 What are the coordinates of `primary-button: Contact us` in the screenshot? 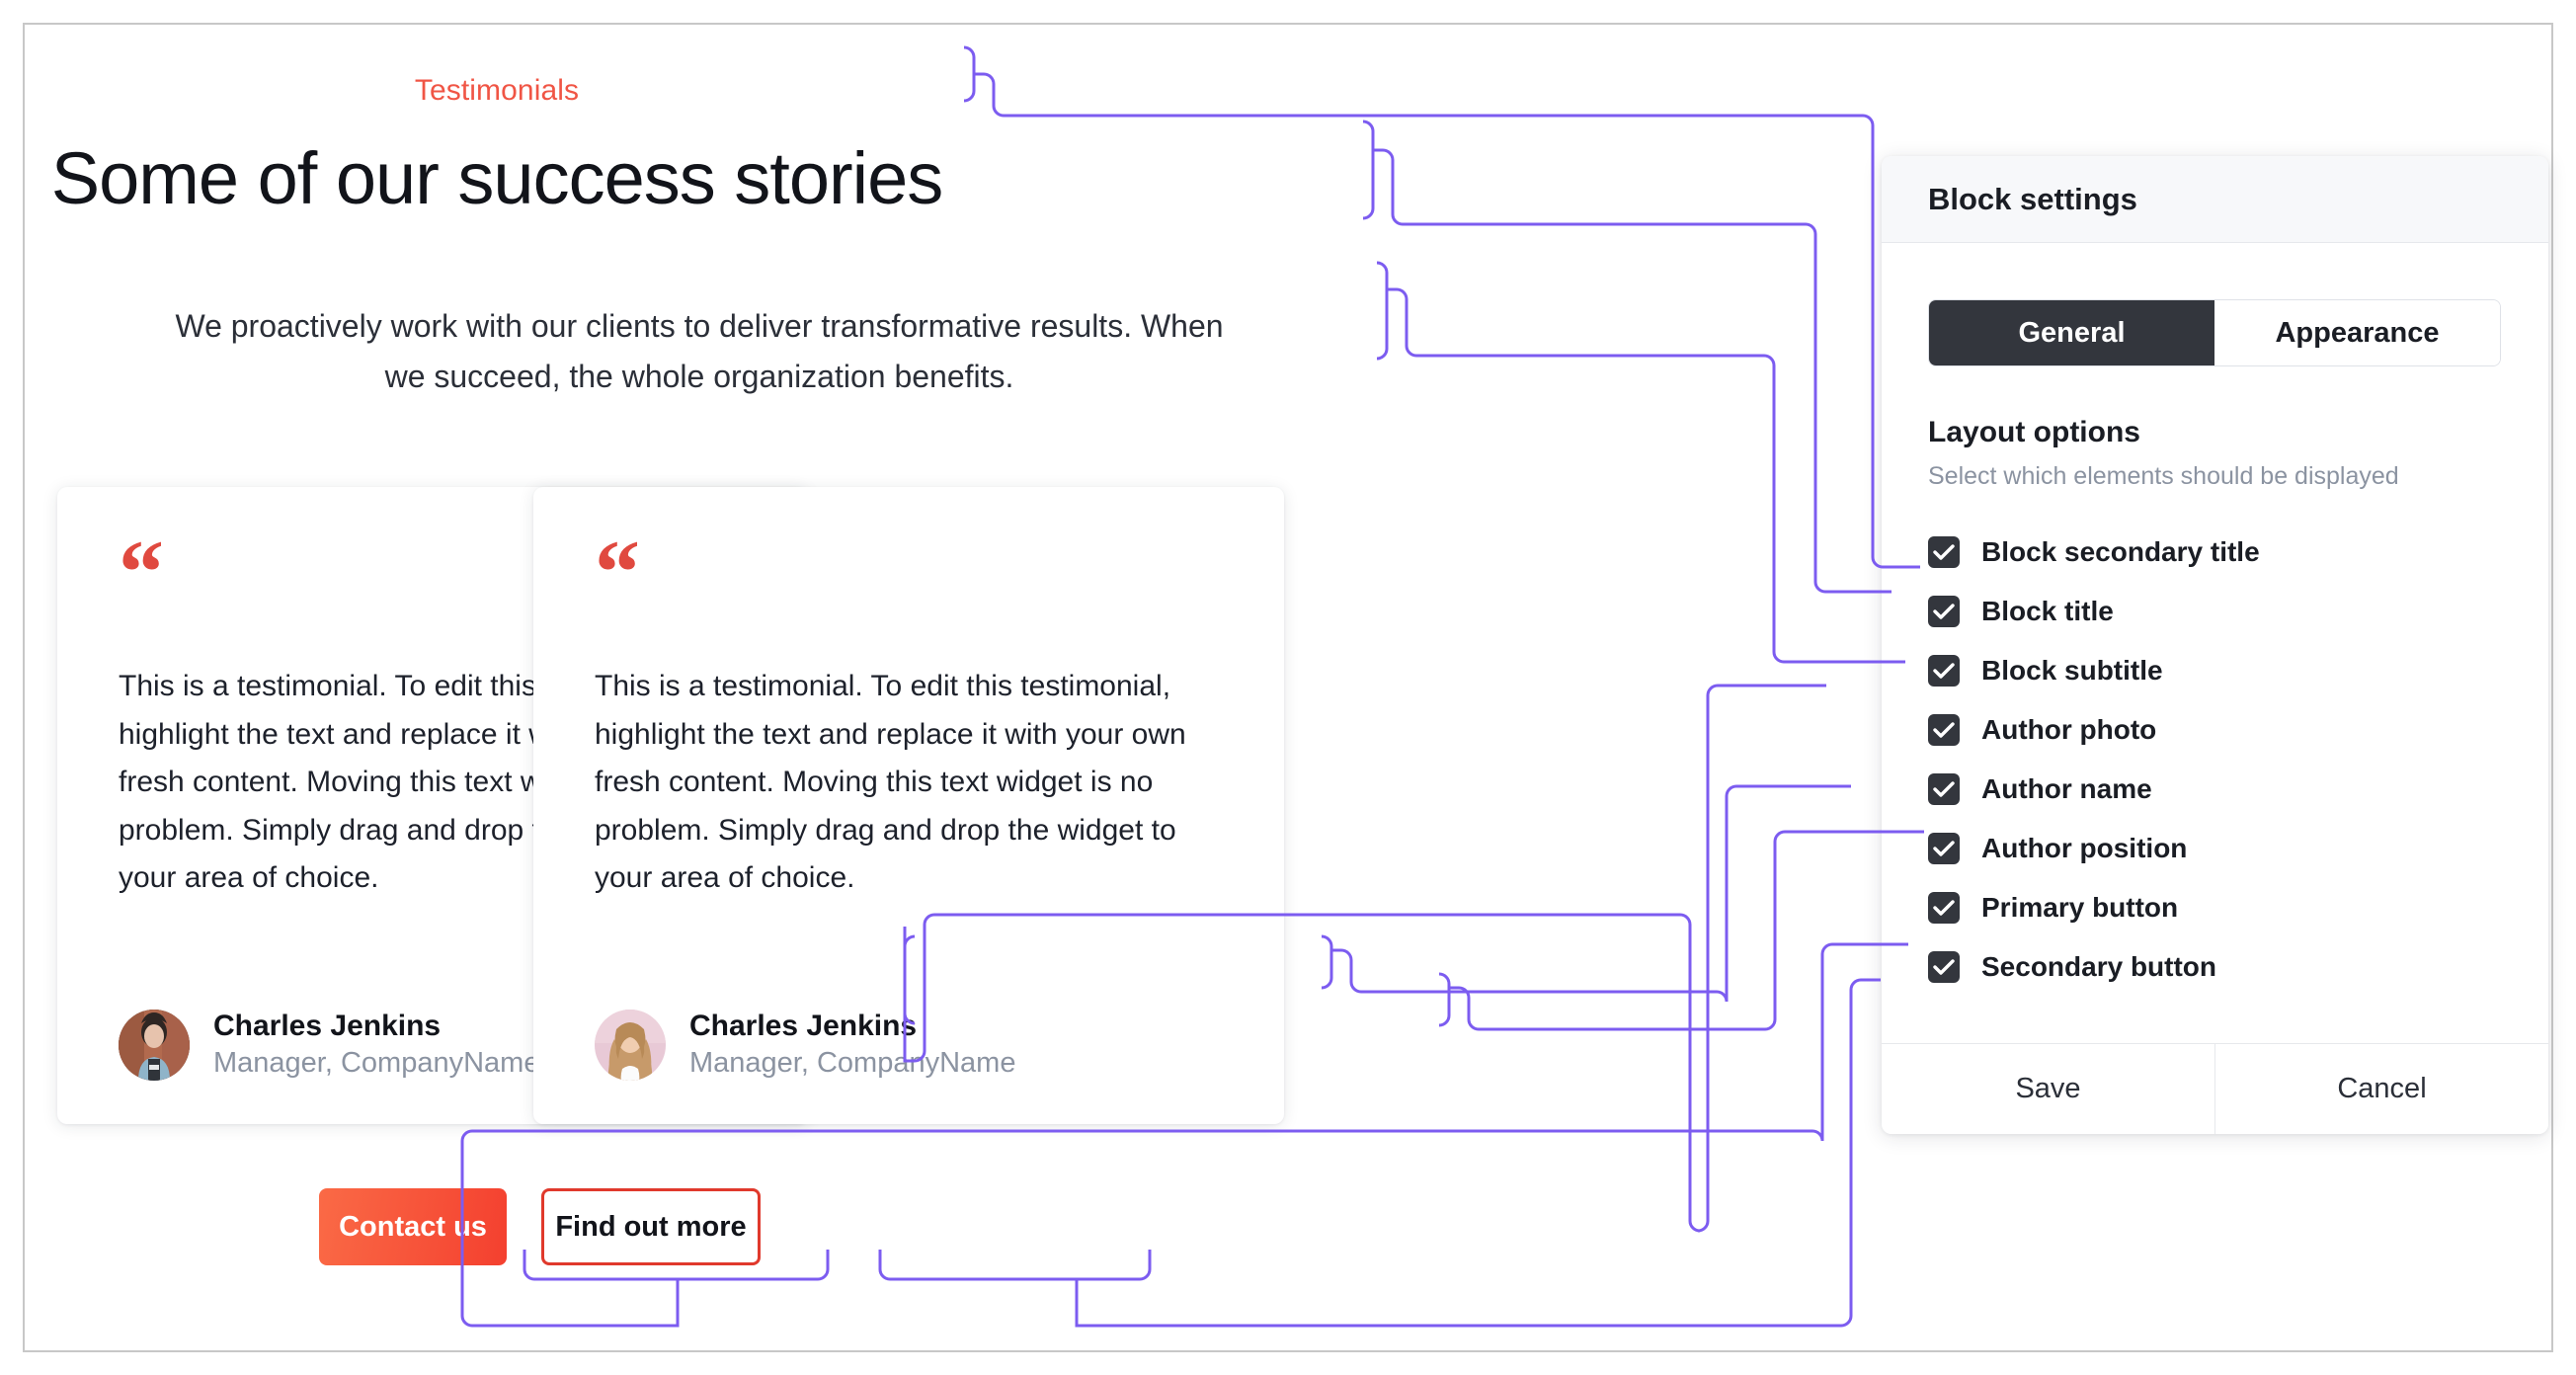 It's located at (413, 1226).